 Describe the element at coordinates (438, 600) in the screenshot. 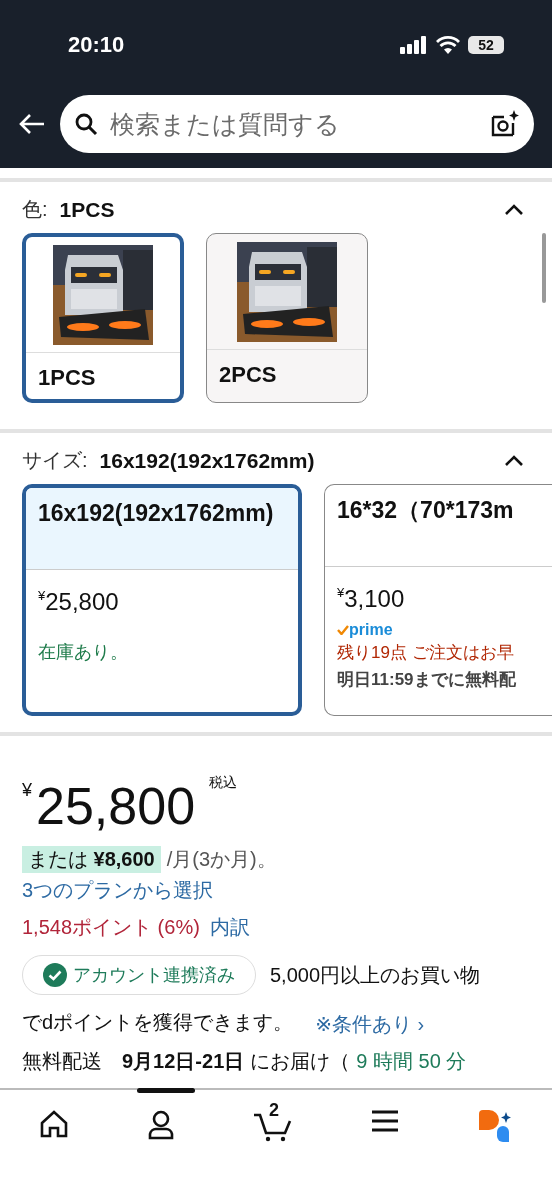

I see `size-option: 16*32（70*173m $^{¥}$3,100 prime 残り19点 ご注文はお早 明日11:59までに無料配` at that location.